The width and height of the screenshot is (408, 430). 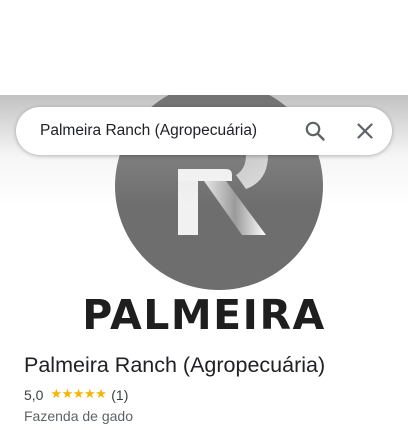 I want to click on search-input: Palmeira Ranch (Agropecuária), so click(x=148, y=131).